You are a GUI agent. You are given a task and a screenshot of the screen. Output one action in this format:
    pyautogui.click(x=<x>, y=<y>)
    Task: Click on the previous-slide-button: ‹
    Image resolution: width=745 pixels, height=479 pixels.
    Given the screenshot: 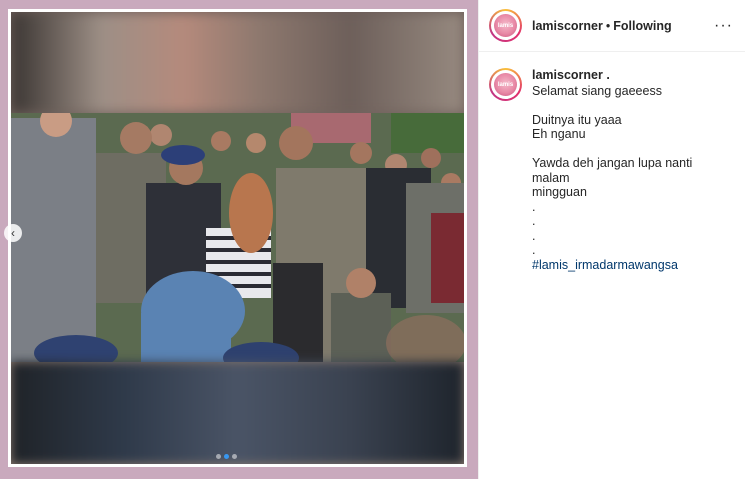 What is the action you would take?
    pyautogui.click(x=13, y=233)
    